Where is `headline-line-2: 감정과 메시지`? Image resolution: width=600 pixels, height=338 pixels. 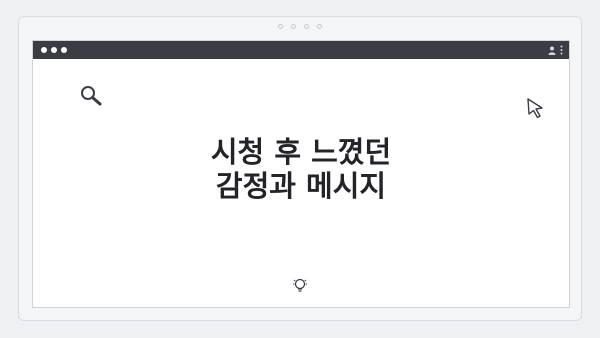
headline-line-2: 감정과 메시지 is located at coordinates (301, 186).